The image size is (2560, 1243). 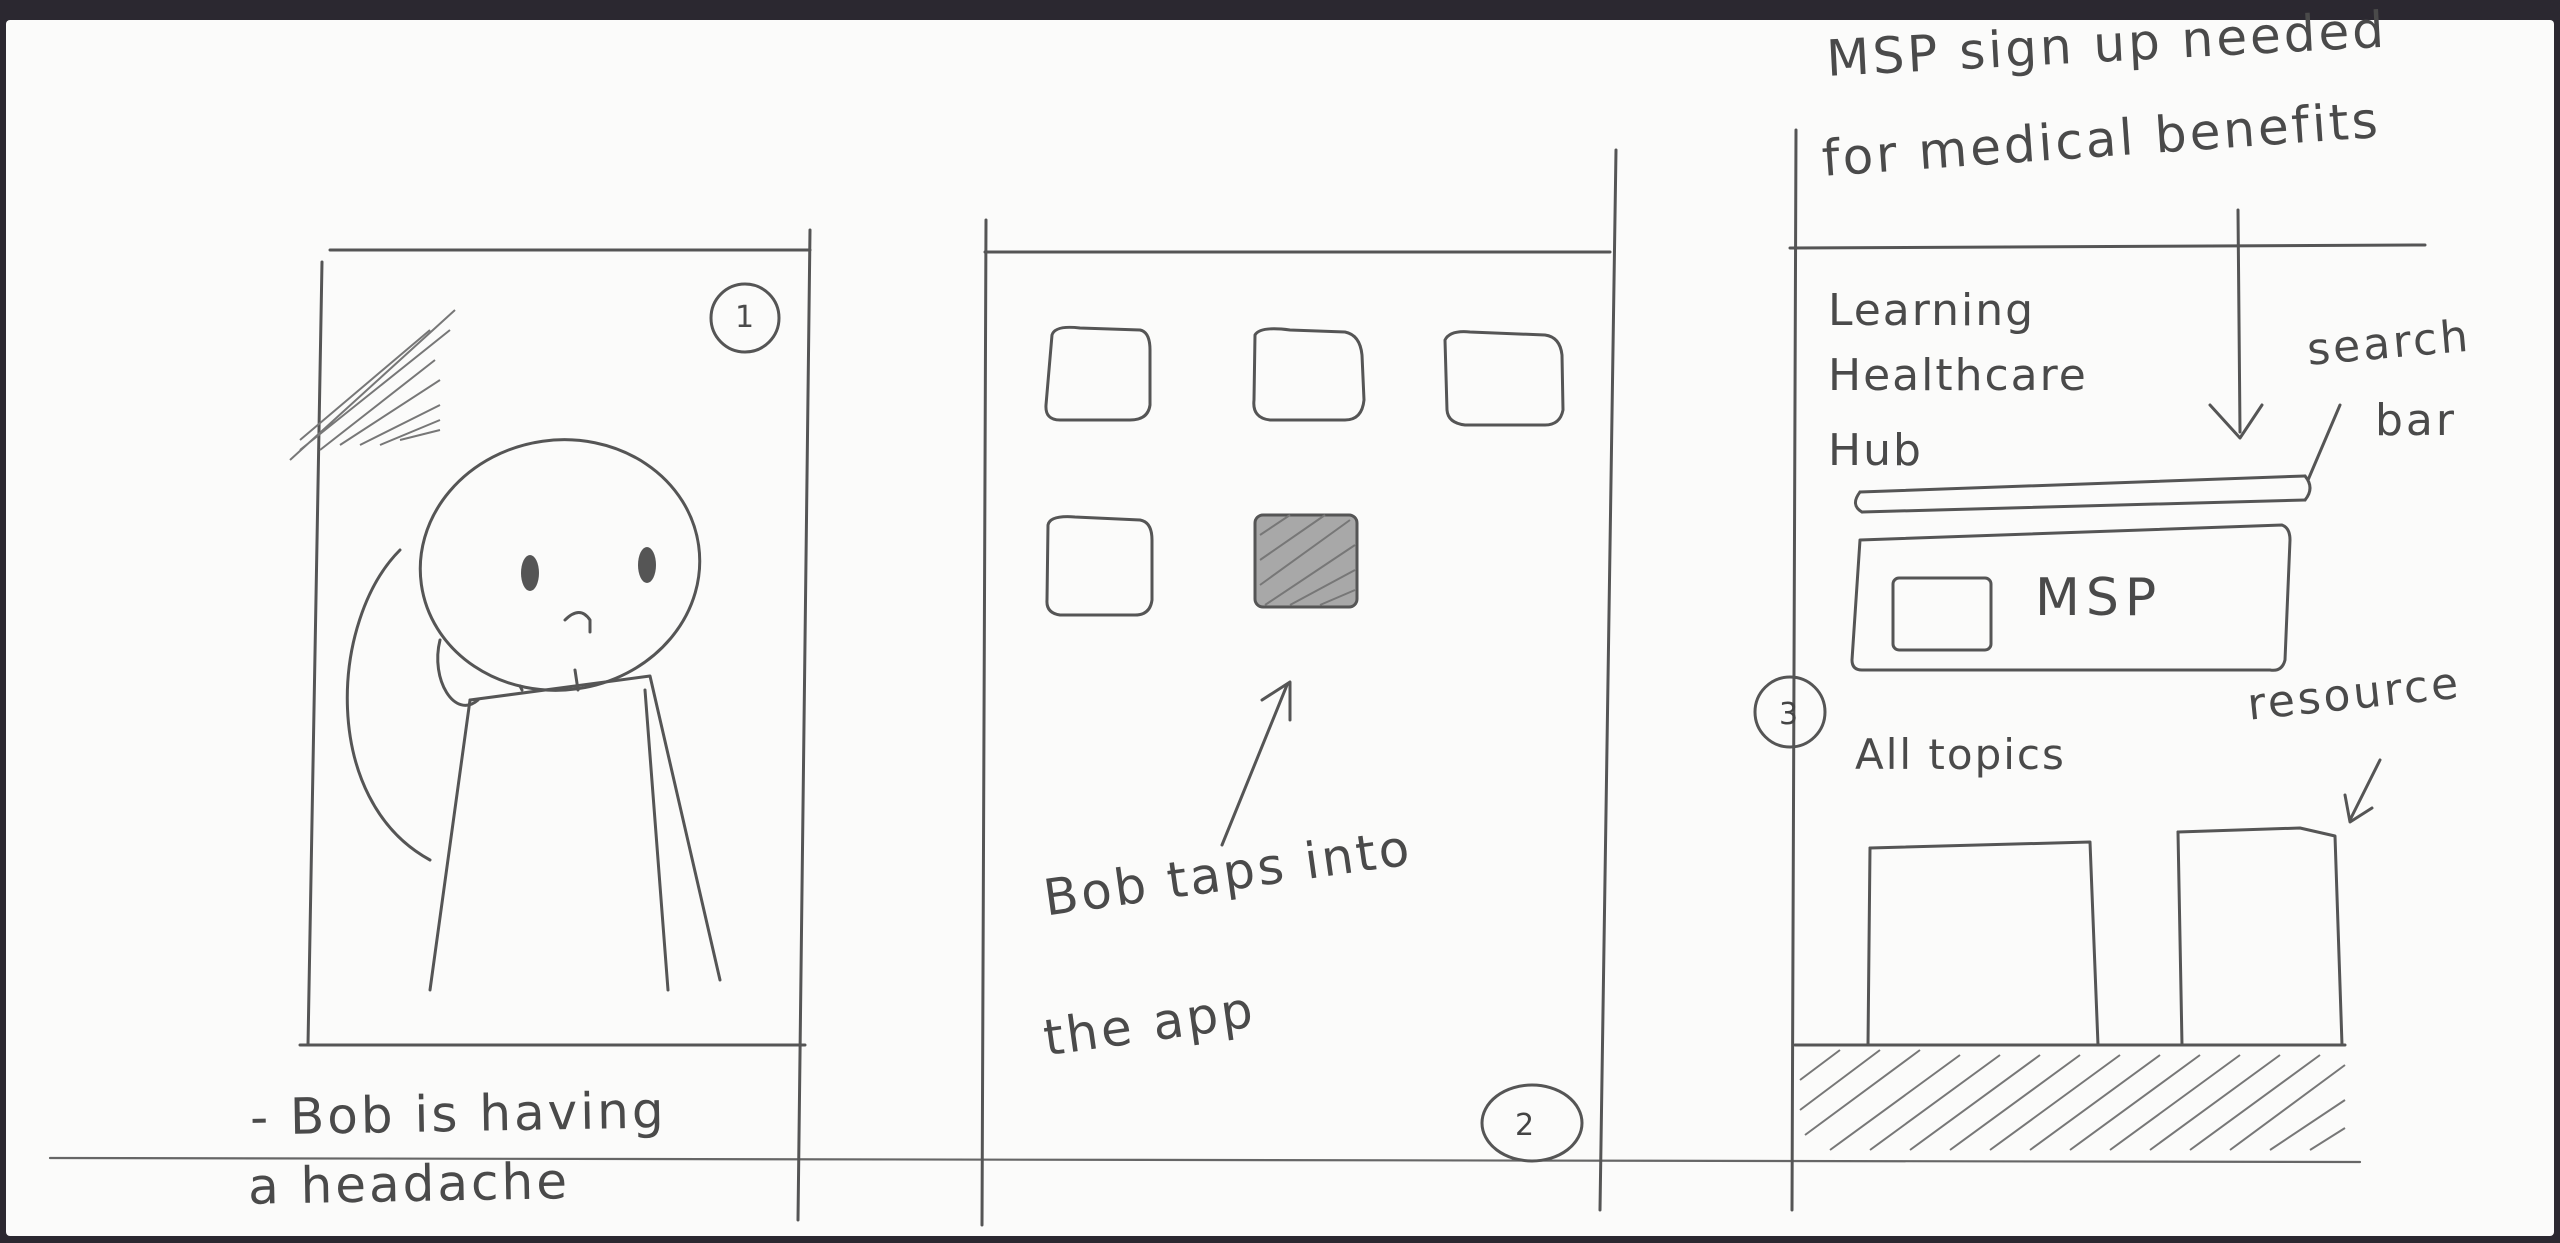 I want to click on panel3-title-line3: Hub, so click(x=1875, y=450).